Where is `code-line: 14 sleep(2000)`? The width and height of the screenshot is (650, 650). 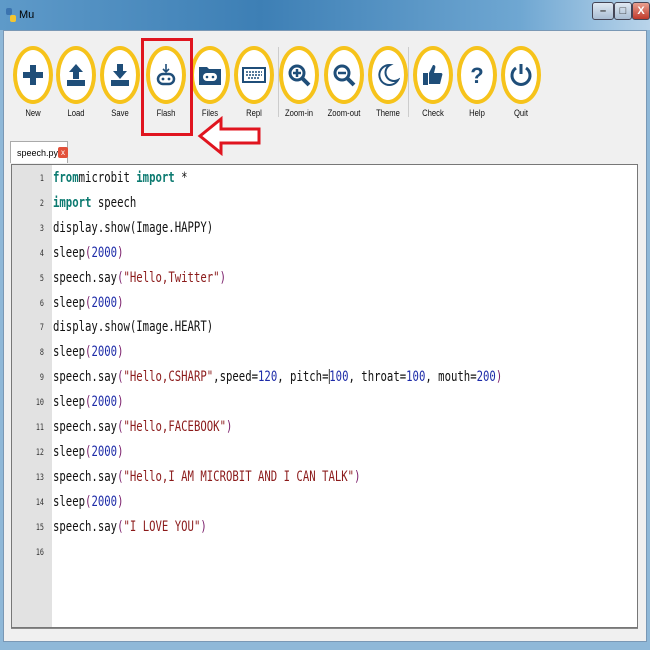
code-line: 14 sleep(2000) is located at coordinates (322, 503).